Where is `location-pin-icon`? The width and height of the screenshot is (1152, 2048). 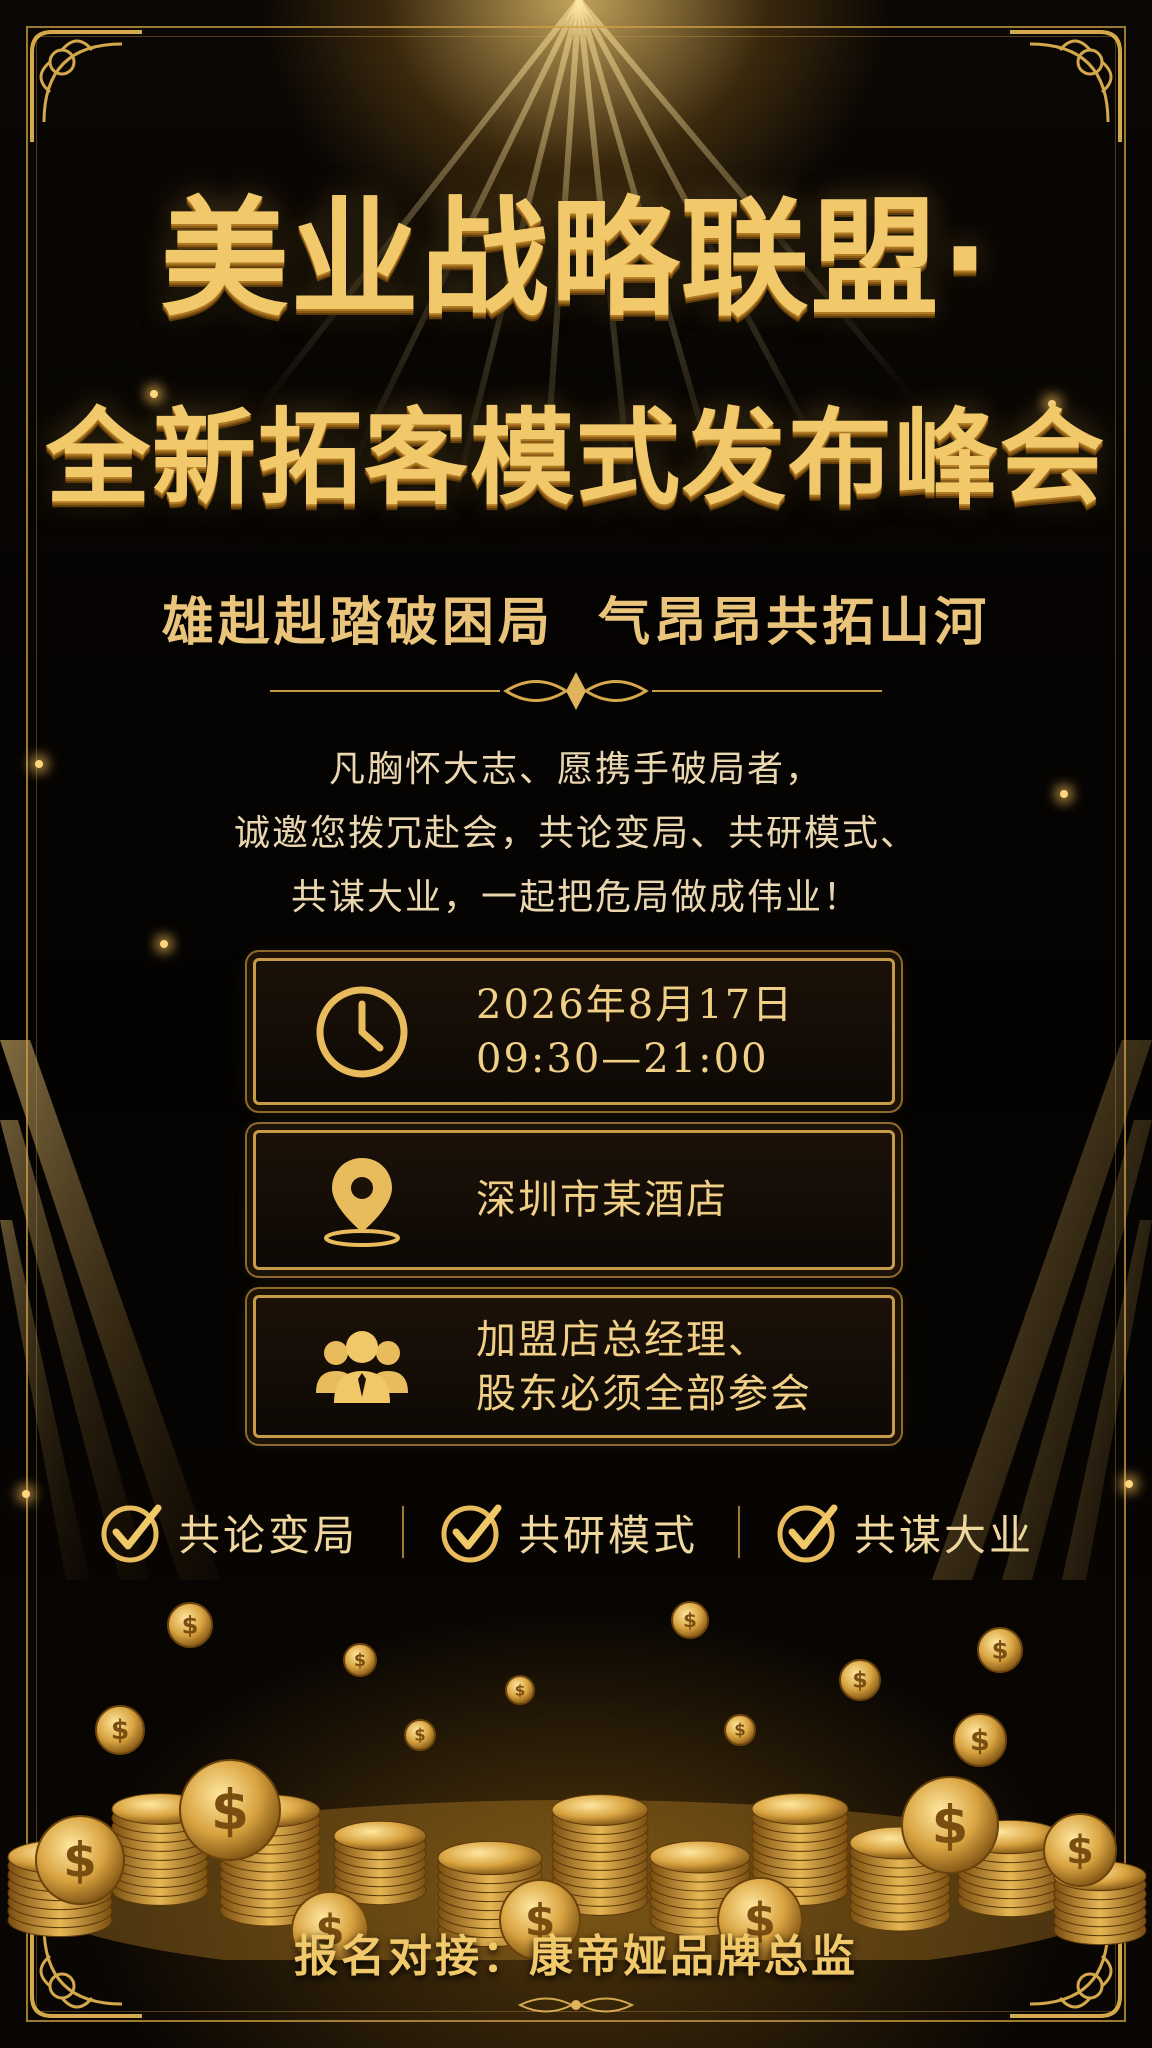 location-pin-icon is located at coordinates (362, 1200).